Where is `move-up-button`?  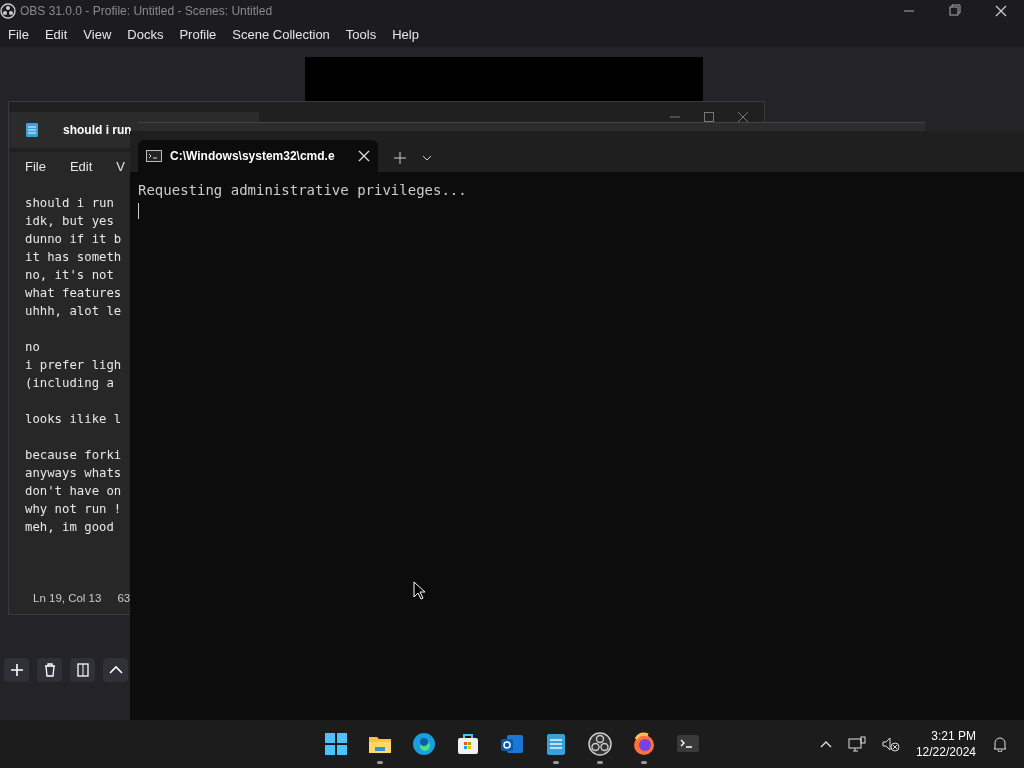 move-up-button is located at coordinates (115, 670).